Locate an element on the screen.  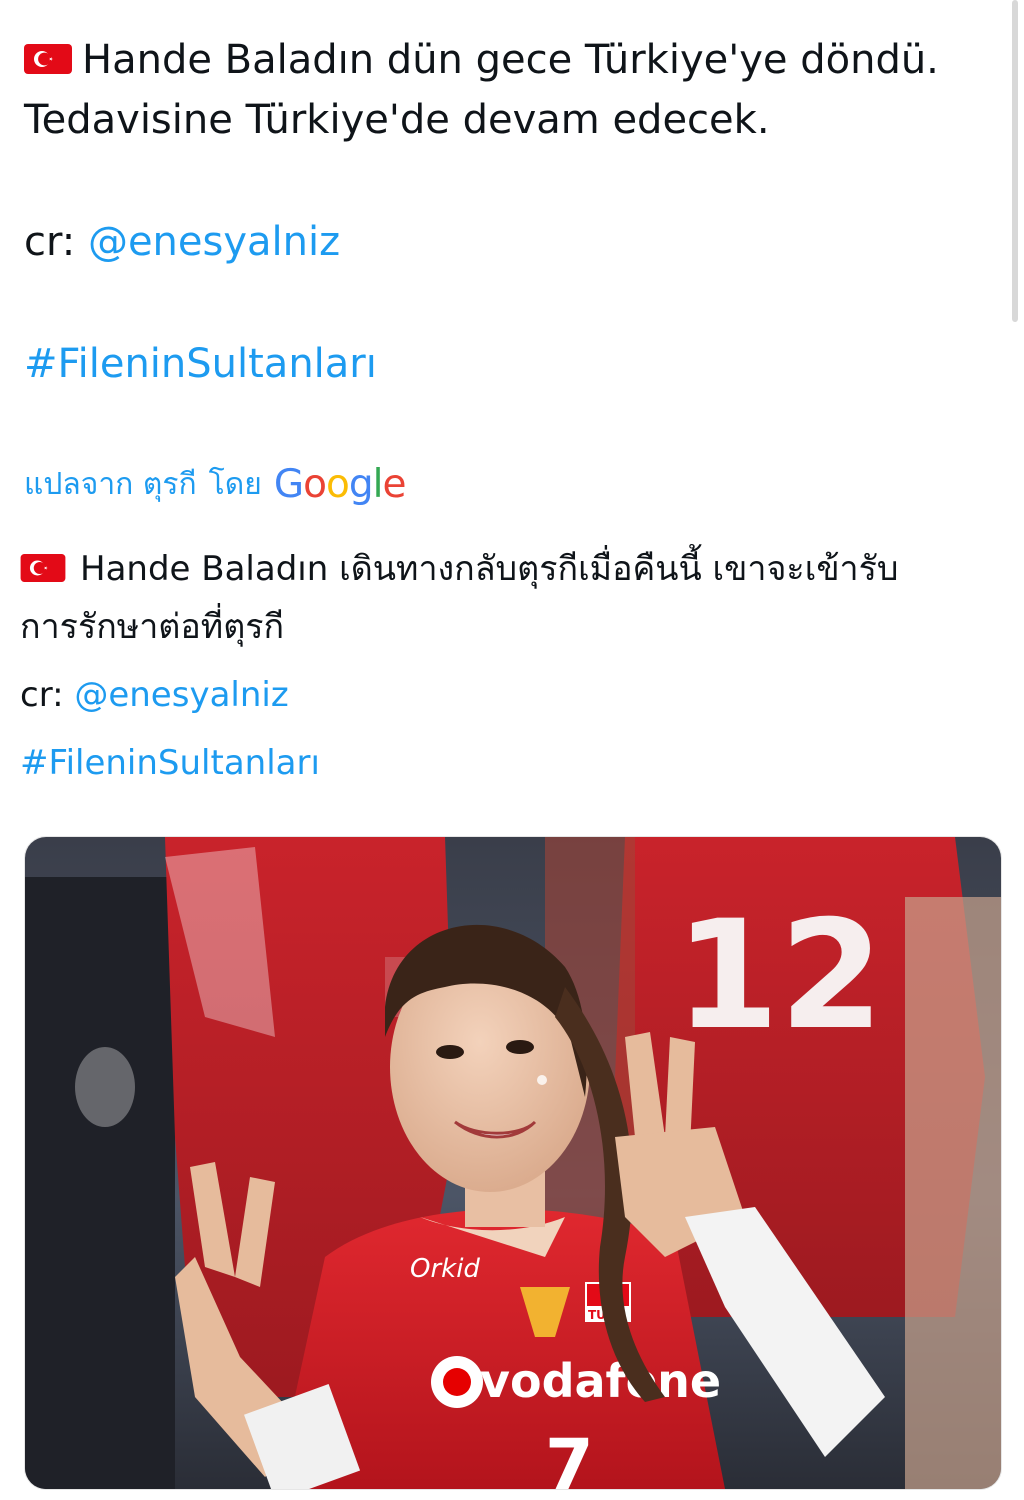
translated-credit: cr: @enesyalniz is located at coordinates (500, 695).